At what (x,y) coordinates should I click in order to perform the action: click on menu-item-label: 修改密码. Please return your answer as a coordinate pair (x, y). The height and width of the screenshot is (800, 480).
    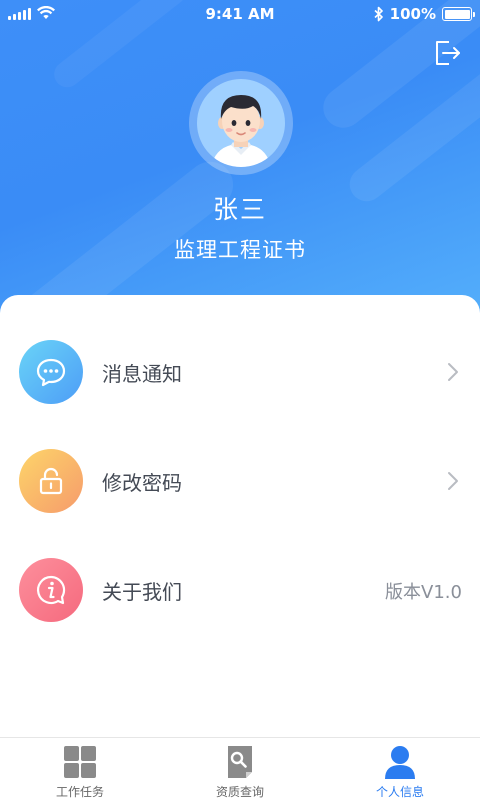
    Looking at the image, I should click on (142, 483).